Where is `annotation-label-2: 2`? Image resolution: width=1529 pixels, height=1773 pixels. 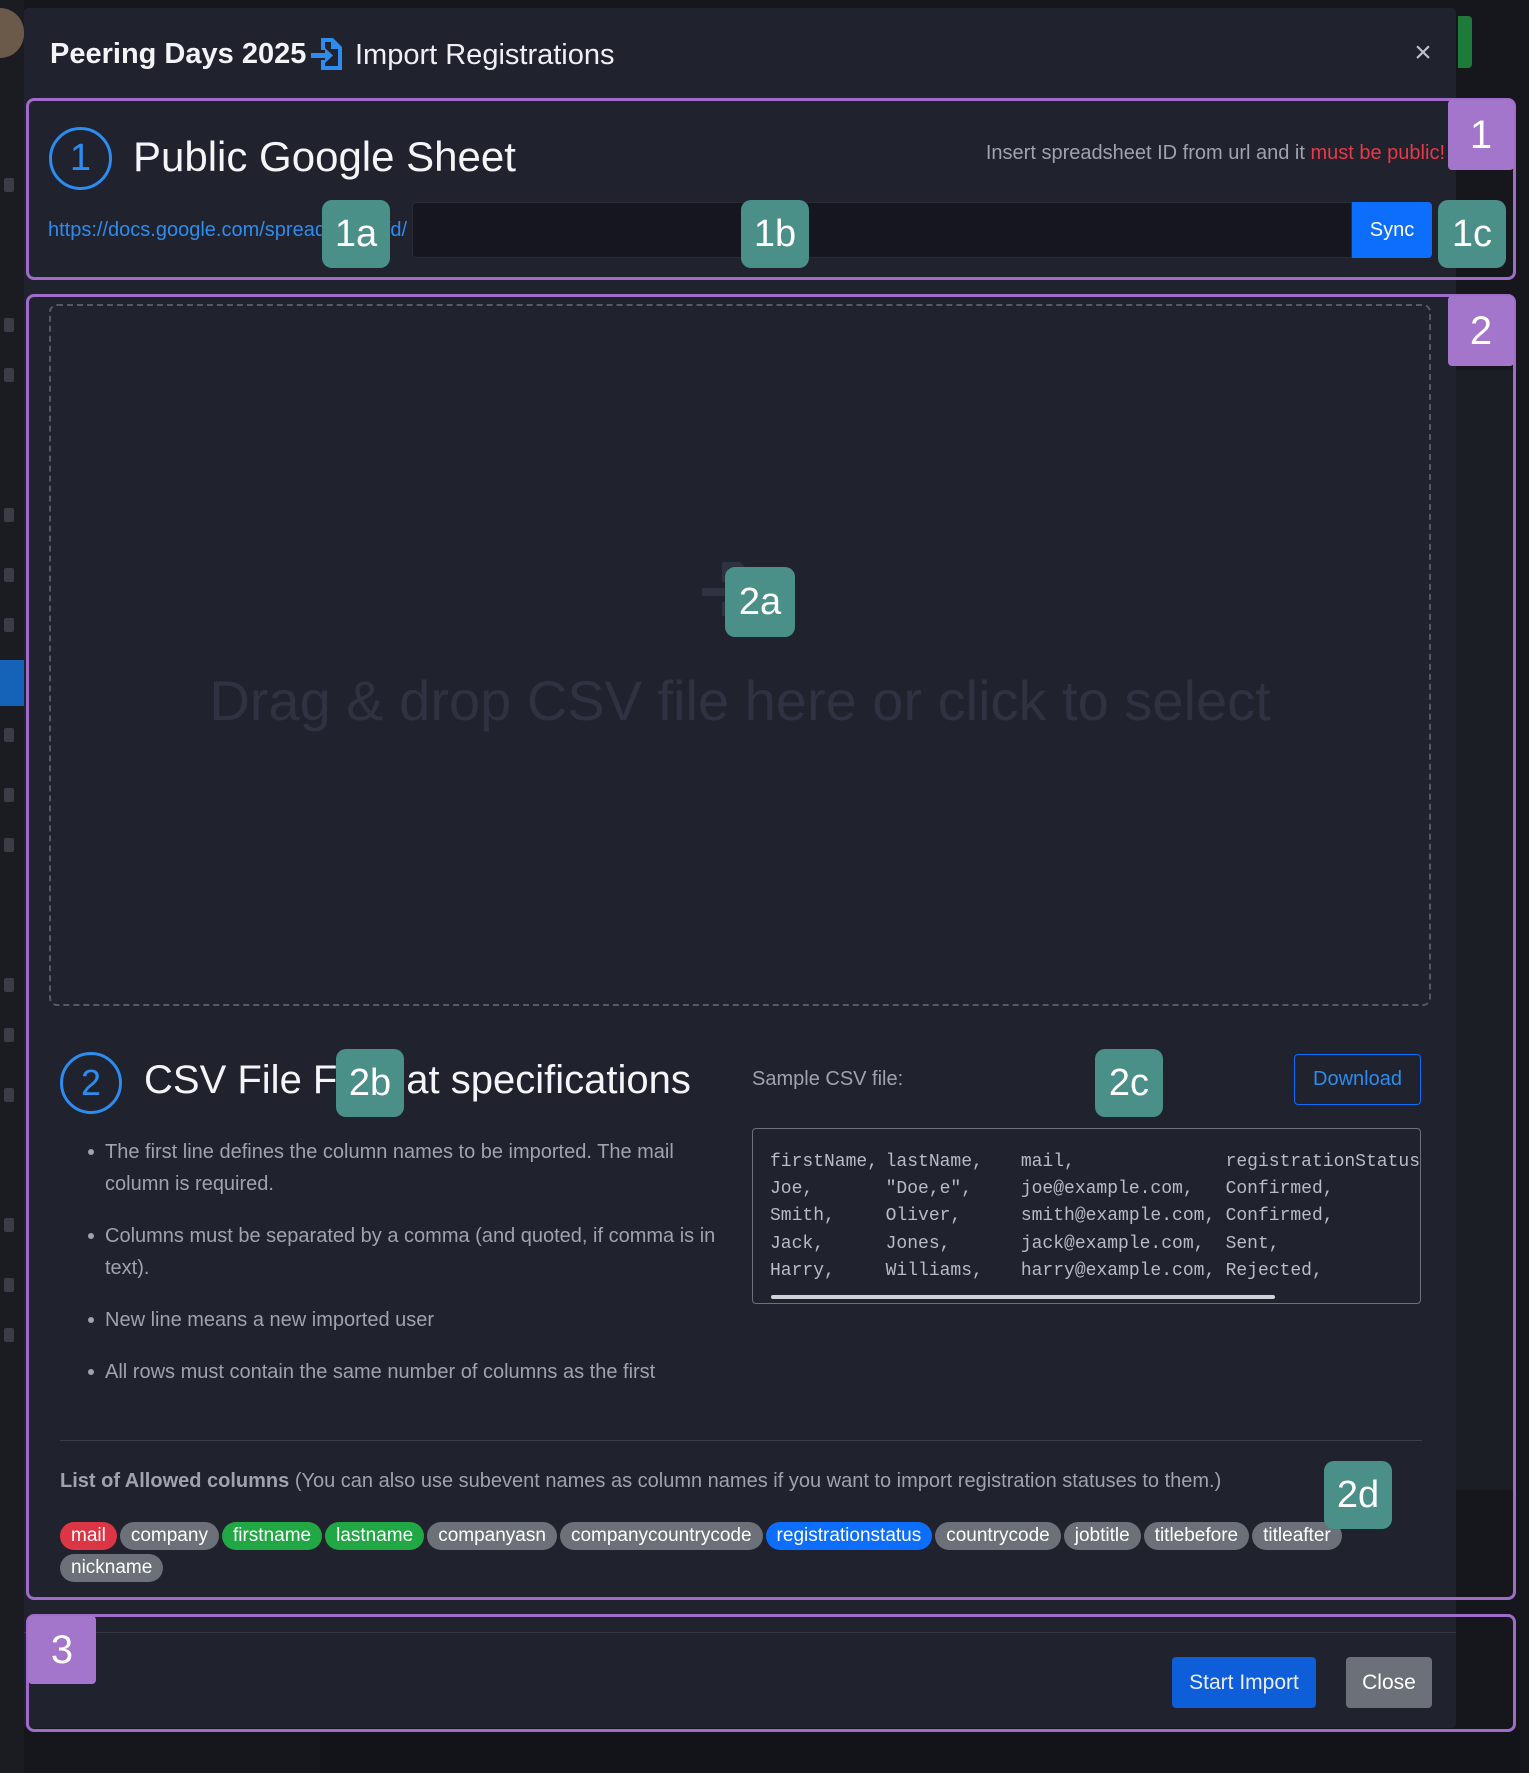 annotation-label-2: 2 is located at coordinates (1481, 331).